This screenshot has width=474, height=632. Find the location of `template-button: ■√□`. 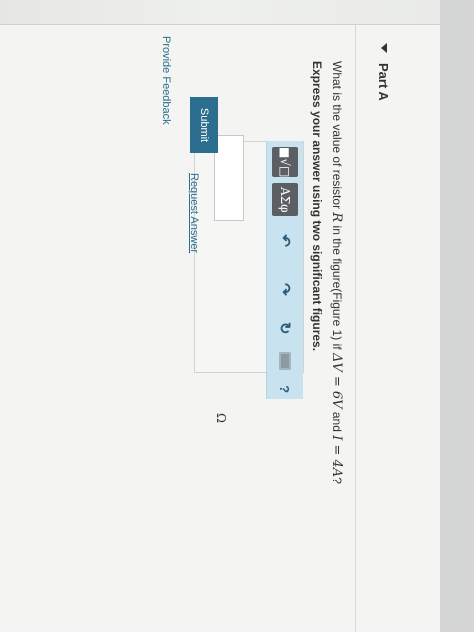

template-button: ■√□ is located at coordinates (285, 162).